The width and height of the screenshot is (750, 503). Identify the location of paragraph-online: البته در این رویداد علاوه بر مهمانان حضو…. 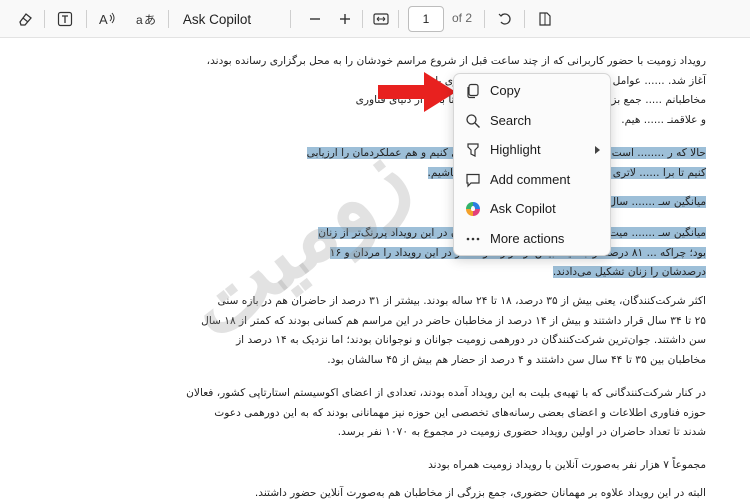
(376, 493).